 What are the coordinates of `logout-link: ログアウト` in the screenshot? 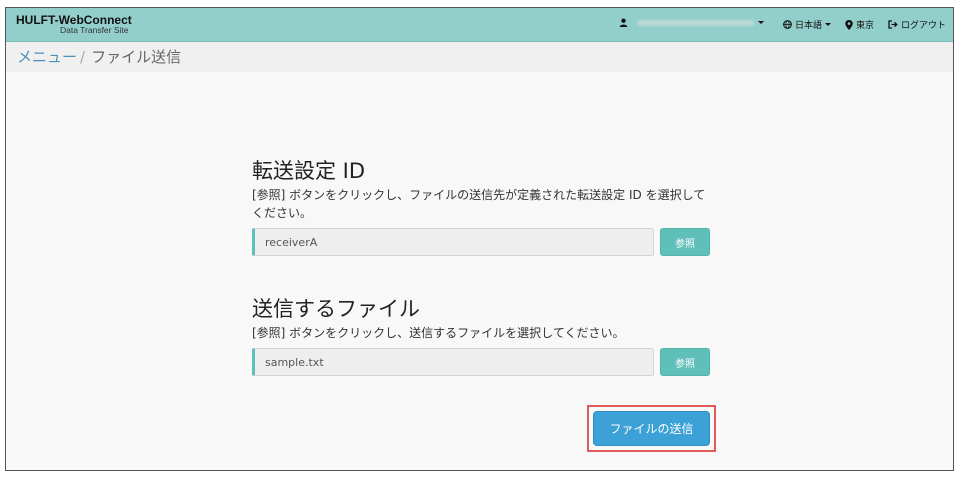 It's located at (917, 24).